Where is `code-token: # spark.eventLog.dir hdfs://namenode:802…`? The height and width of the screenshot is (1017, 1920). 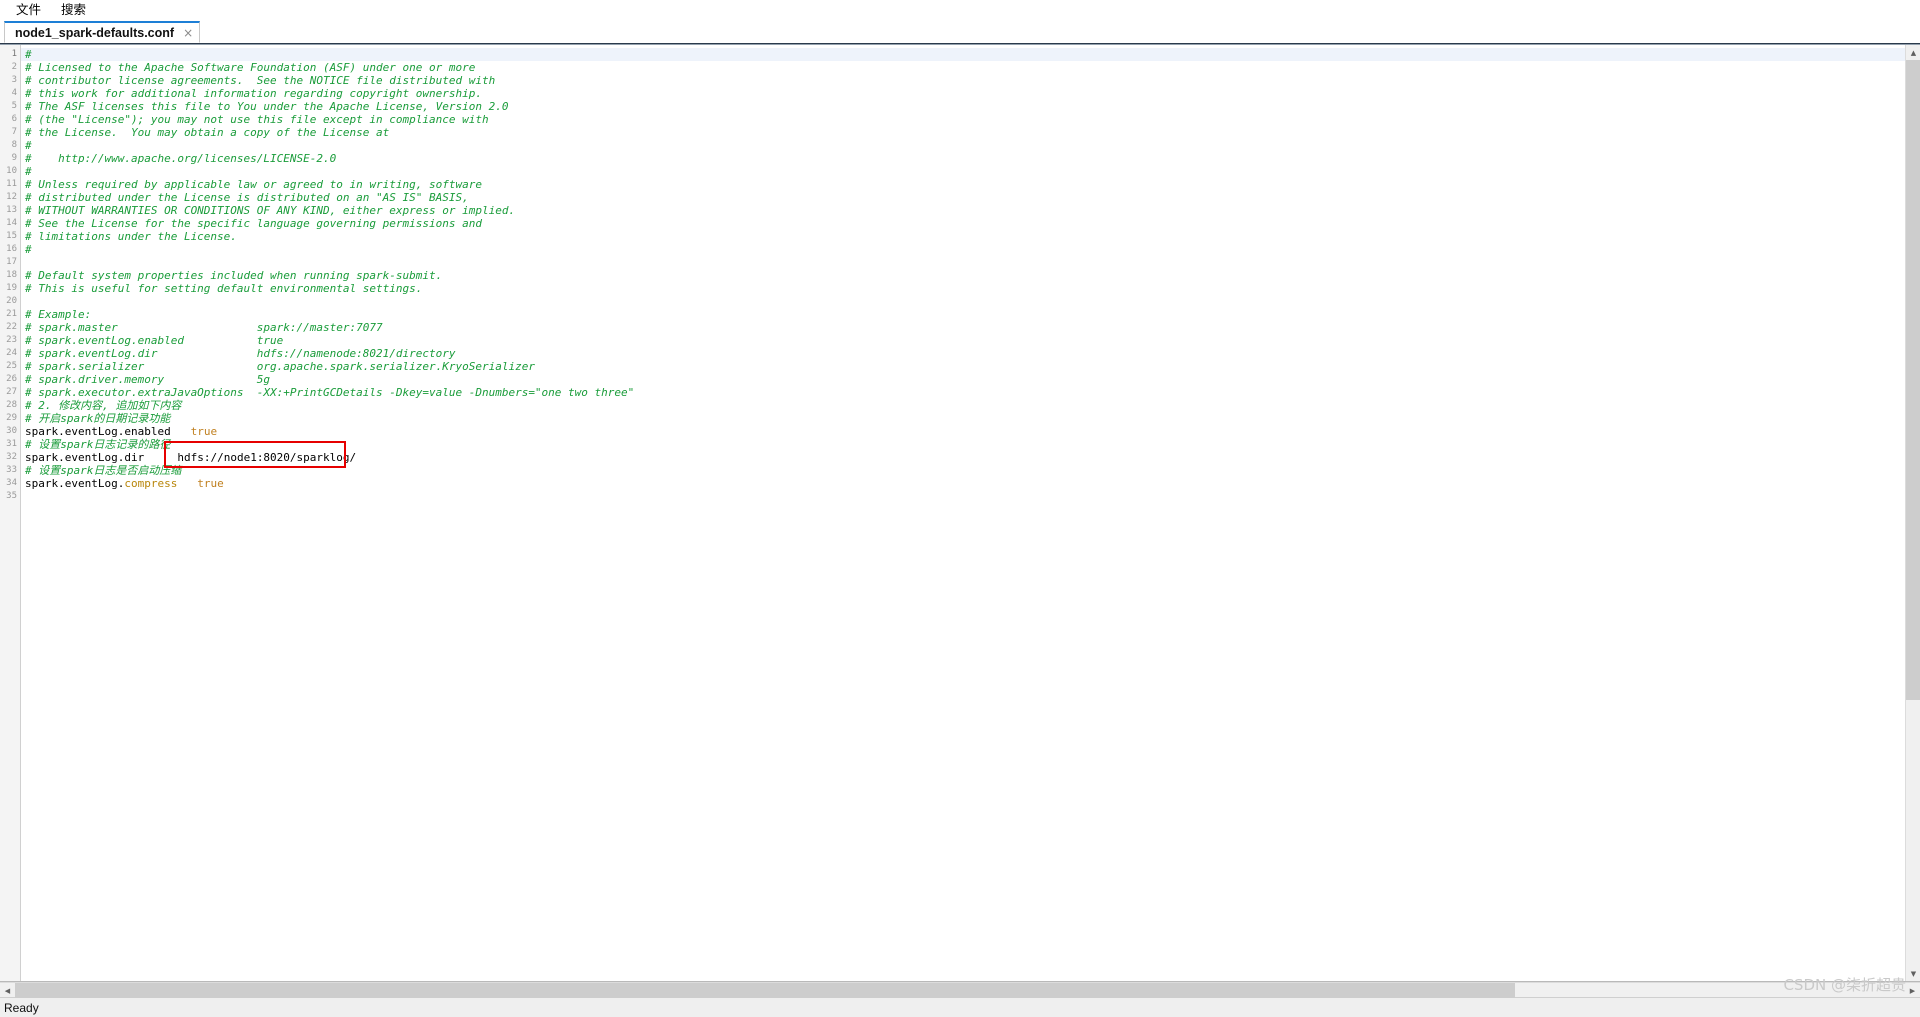 code-token: # spark.eventLog.dir hdfs://namenode:802… is located at coordinates (240, 353).